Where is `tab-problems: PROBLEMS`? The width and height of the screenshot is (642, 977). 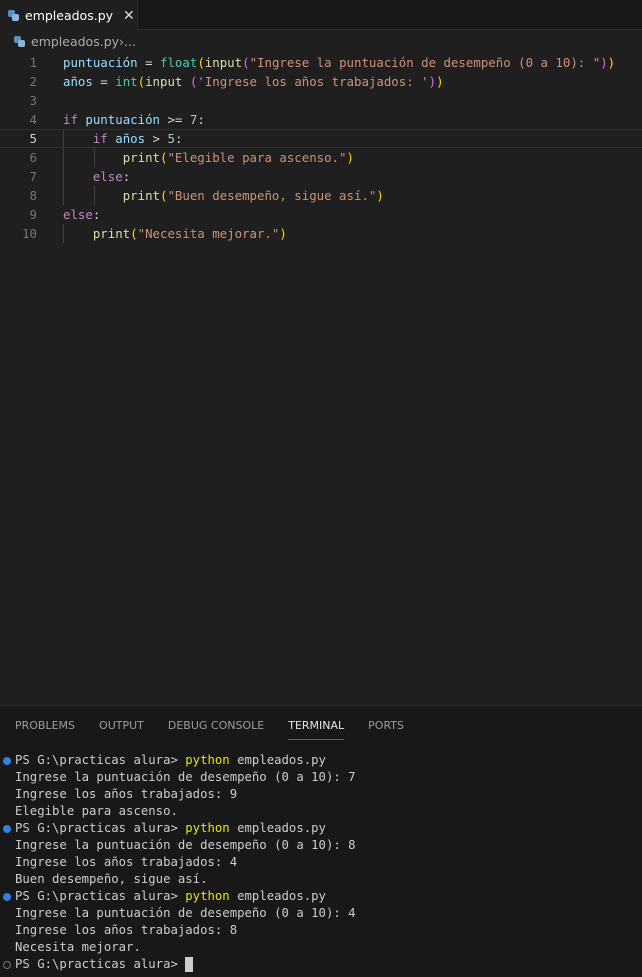 tab-problems: PROBLEMS is located at coordinates (45, 729).